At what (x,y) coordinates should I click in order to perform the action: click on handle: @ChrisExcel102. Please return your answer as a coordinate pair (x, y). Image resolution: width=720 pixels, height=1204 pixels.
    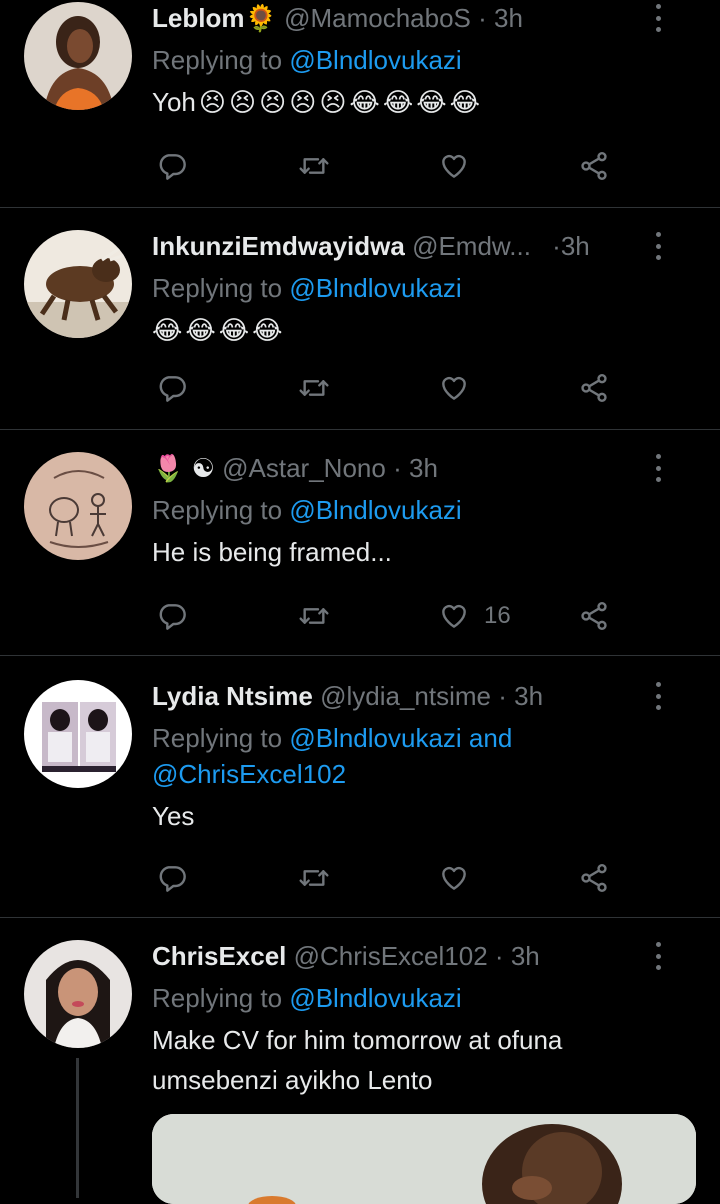
    Looking at the image, I should click on (391, 956).